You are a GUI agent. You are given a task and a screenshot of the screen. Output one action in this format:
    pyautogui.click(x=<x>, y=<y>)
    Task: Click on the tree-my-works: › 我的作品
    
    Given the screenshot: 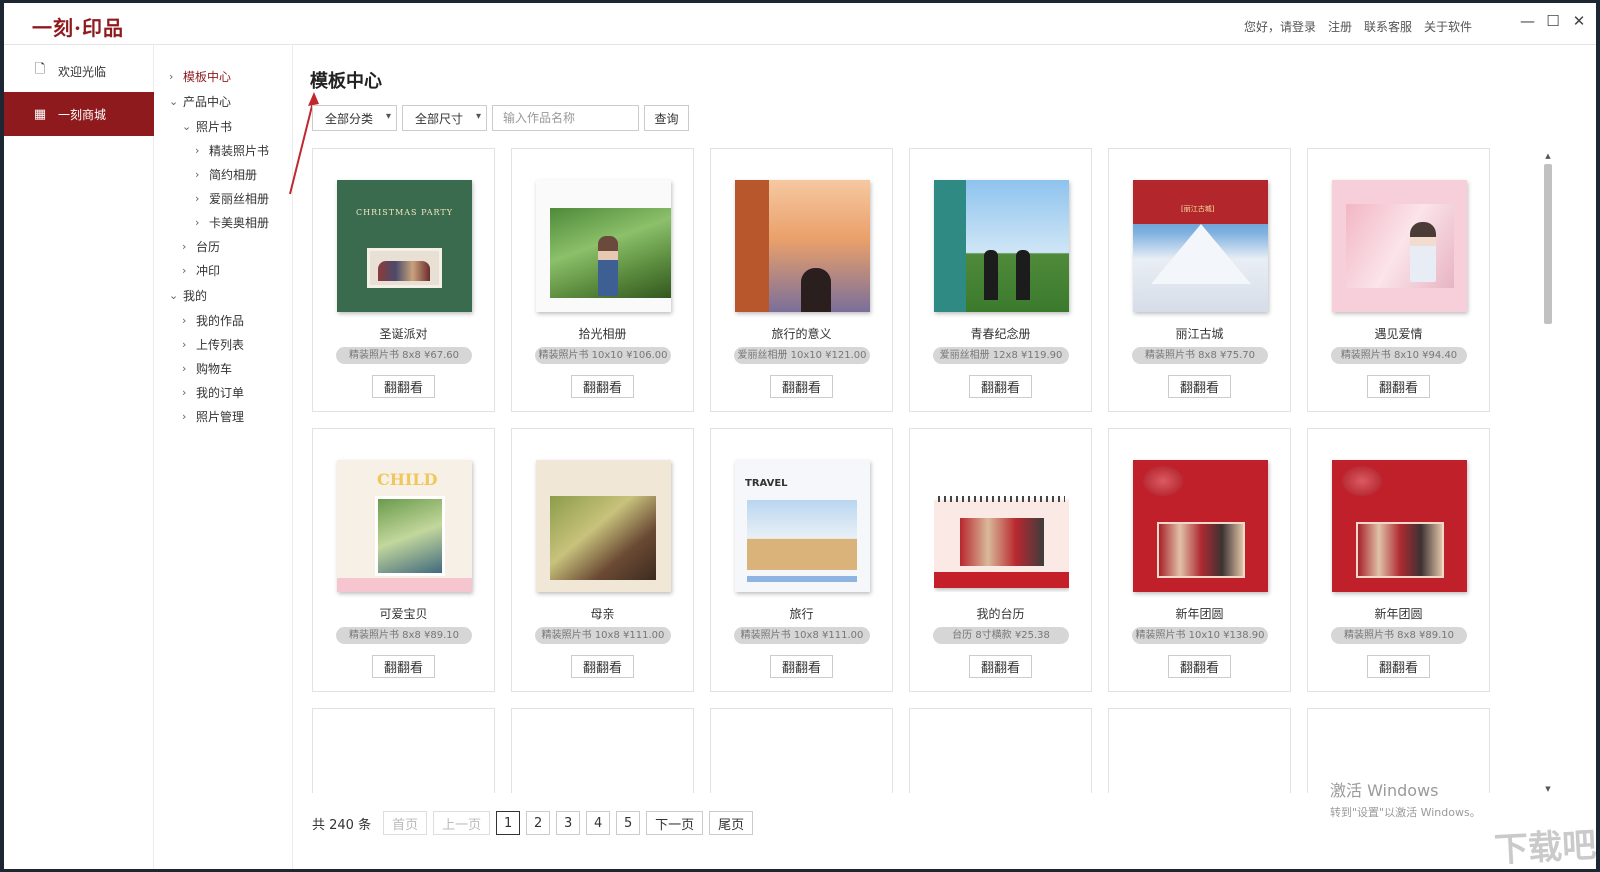 What is the action you would take?
    pyautogui.click(x=213, y=320)
    